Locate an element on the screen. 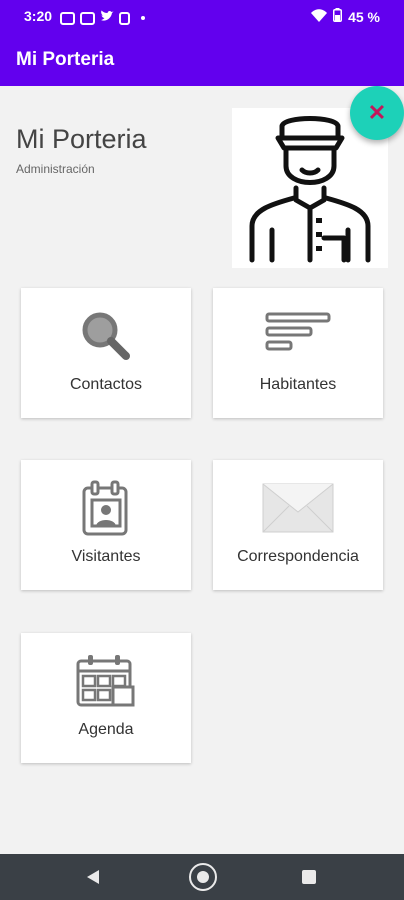  twitter-icon is located at coordinates (107, 18).